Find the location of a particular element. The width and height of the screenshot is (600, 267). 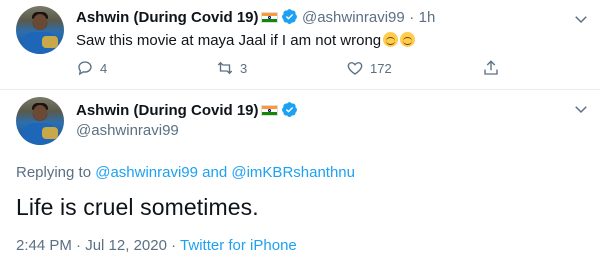

share-icon is located at coordinates (491, 67).